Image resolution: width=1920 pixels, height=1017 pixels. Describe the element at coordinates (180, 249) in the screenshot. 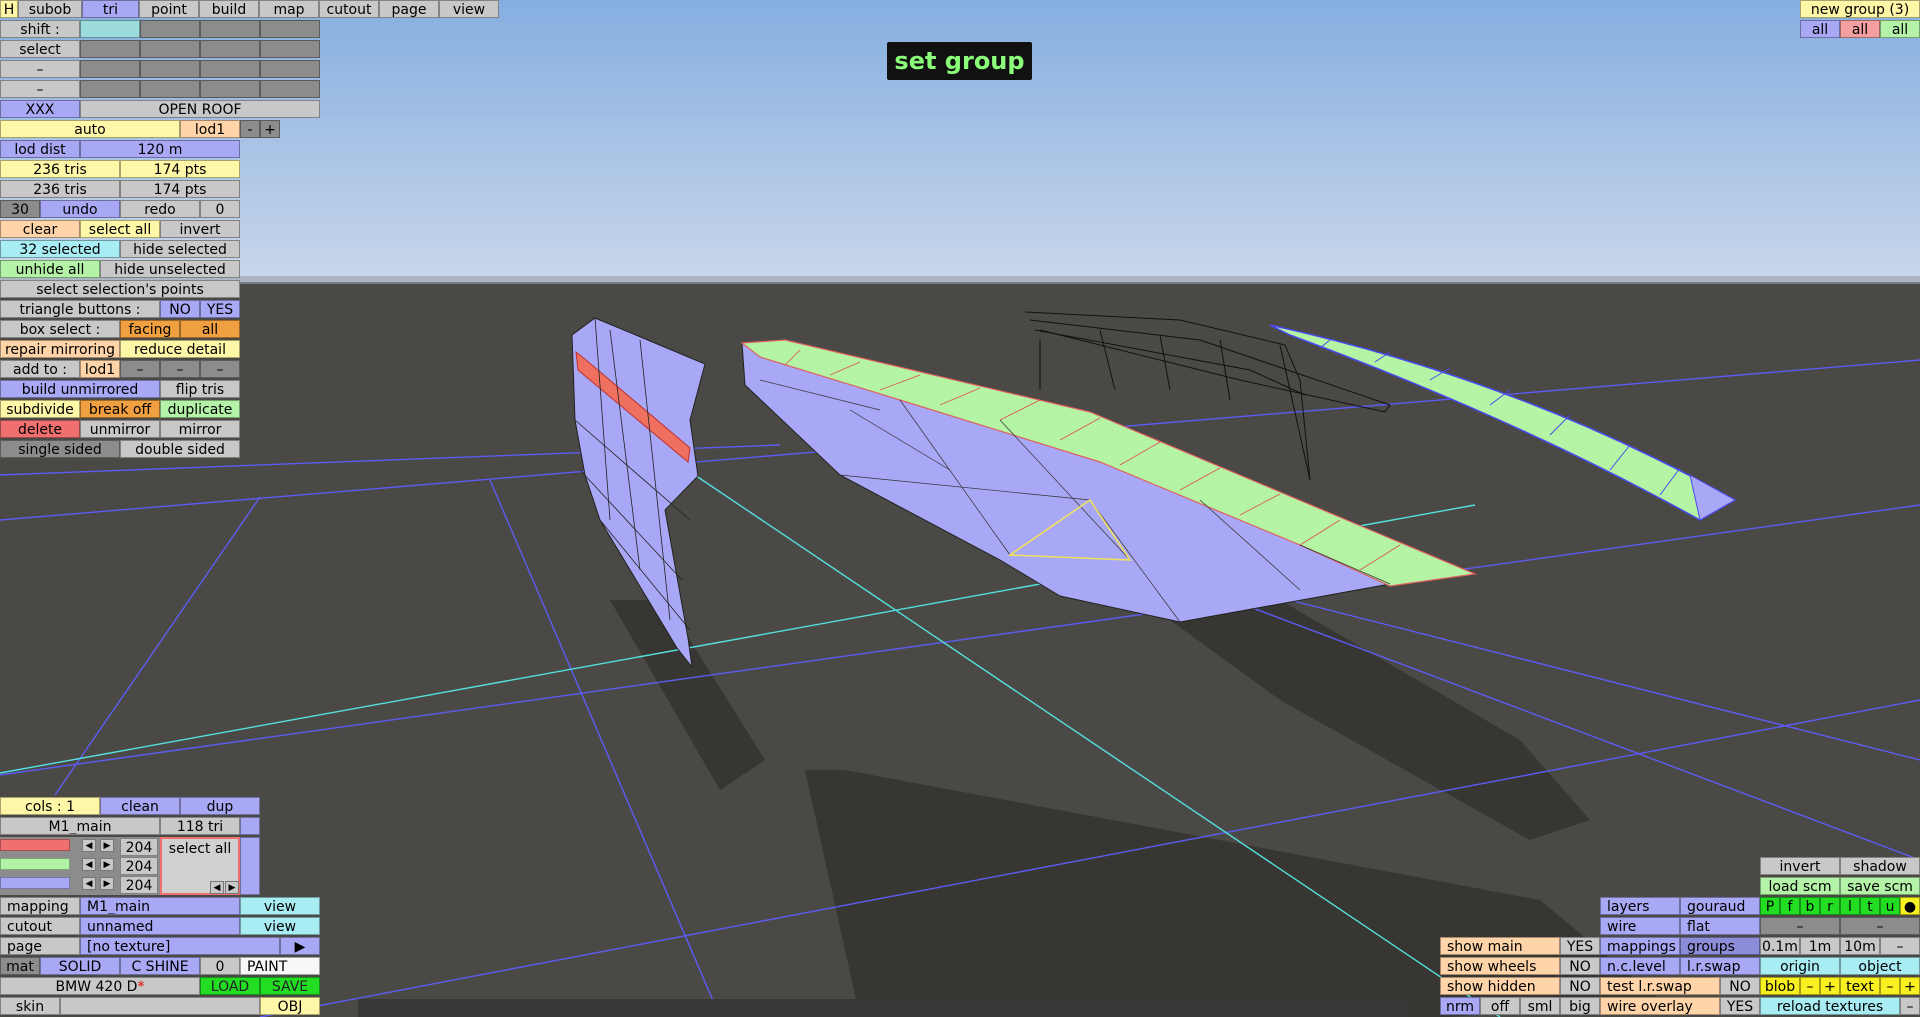

I see `hide-selected-button: hide selected` at that location.